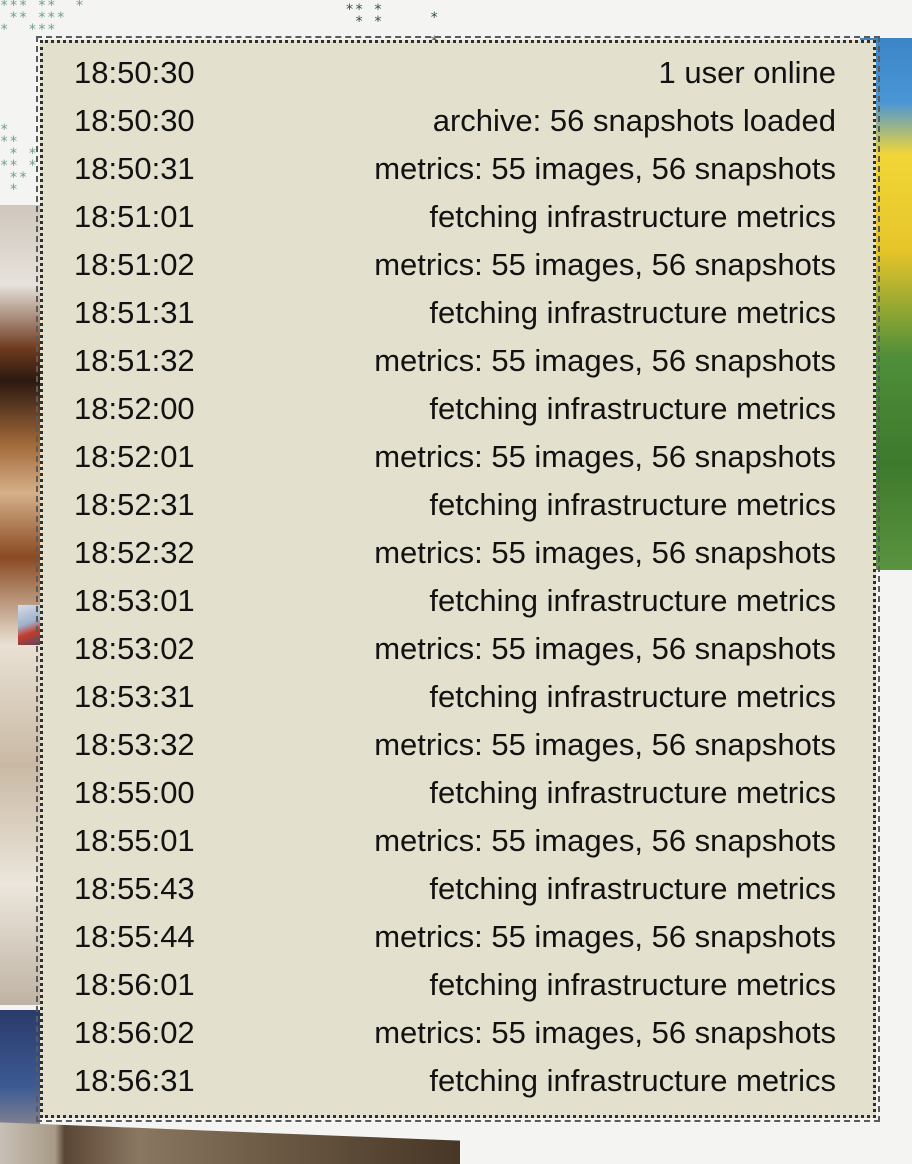 This screenshot has width=912, height=1164. I want to click on log-entry: 18:56:31 fetching infrastructure metrics, so click(455, 1081).